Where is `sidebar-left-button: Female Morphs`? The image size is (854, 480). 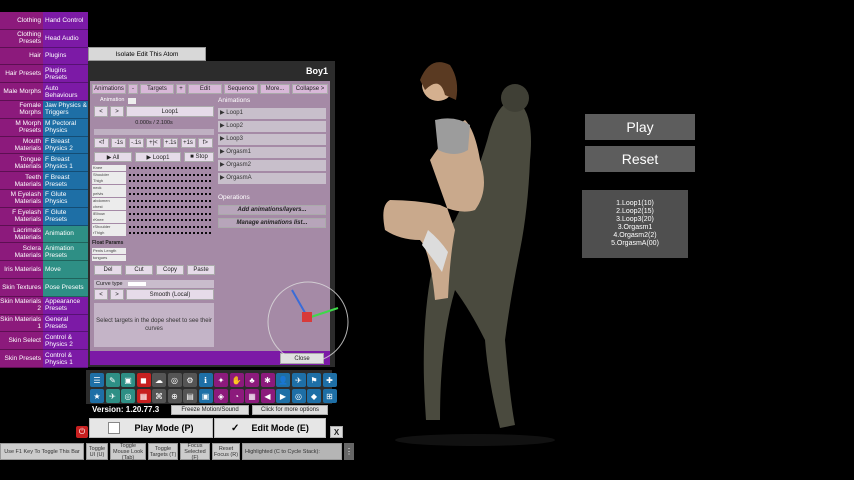
sidebar-left-button: Female Morphs is located at coordinates (21, 110).